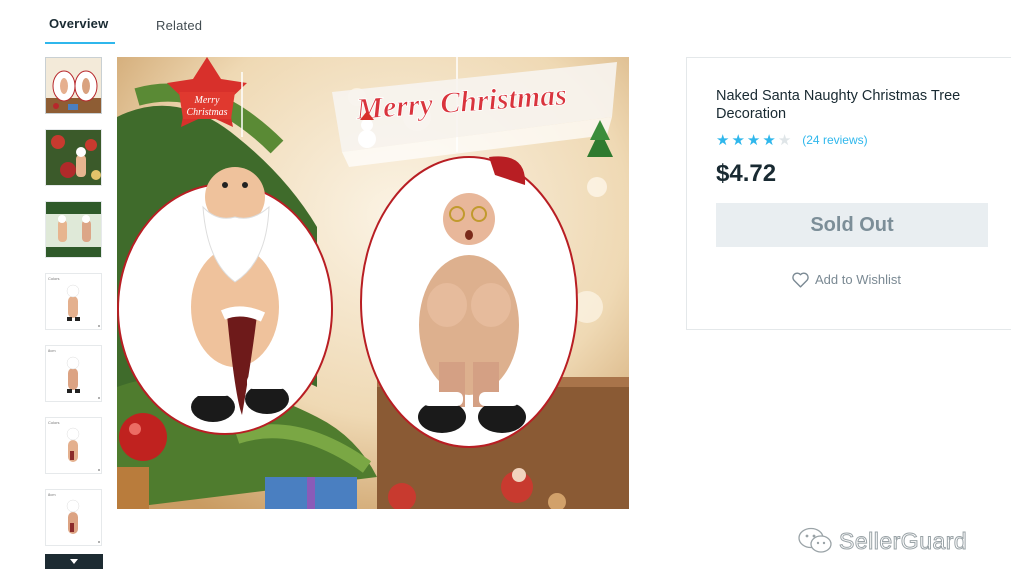  I want to click on thumbnail-strip: Colors 8cm Colors 8cm, so click(74, 313).